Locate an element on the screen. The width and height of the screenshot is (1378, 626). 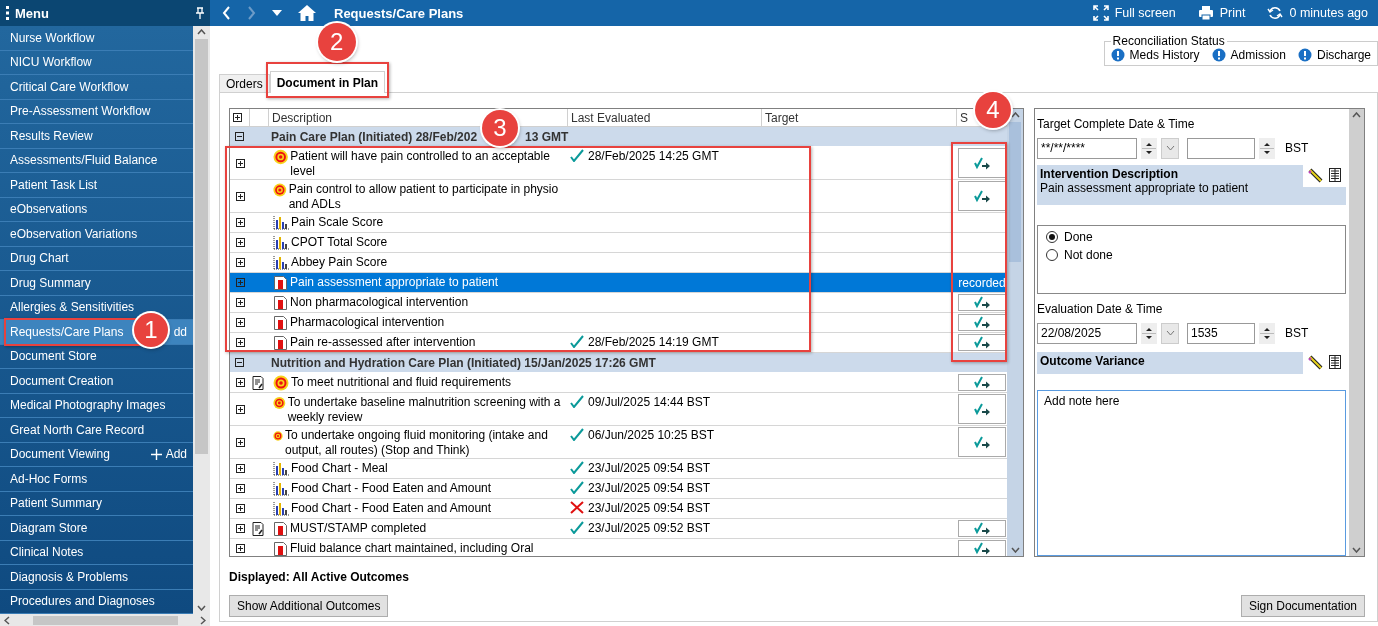
column-header: S is located at coordinates (964, 117).